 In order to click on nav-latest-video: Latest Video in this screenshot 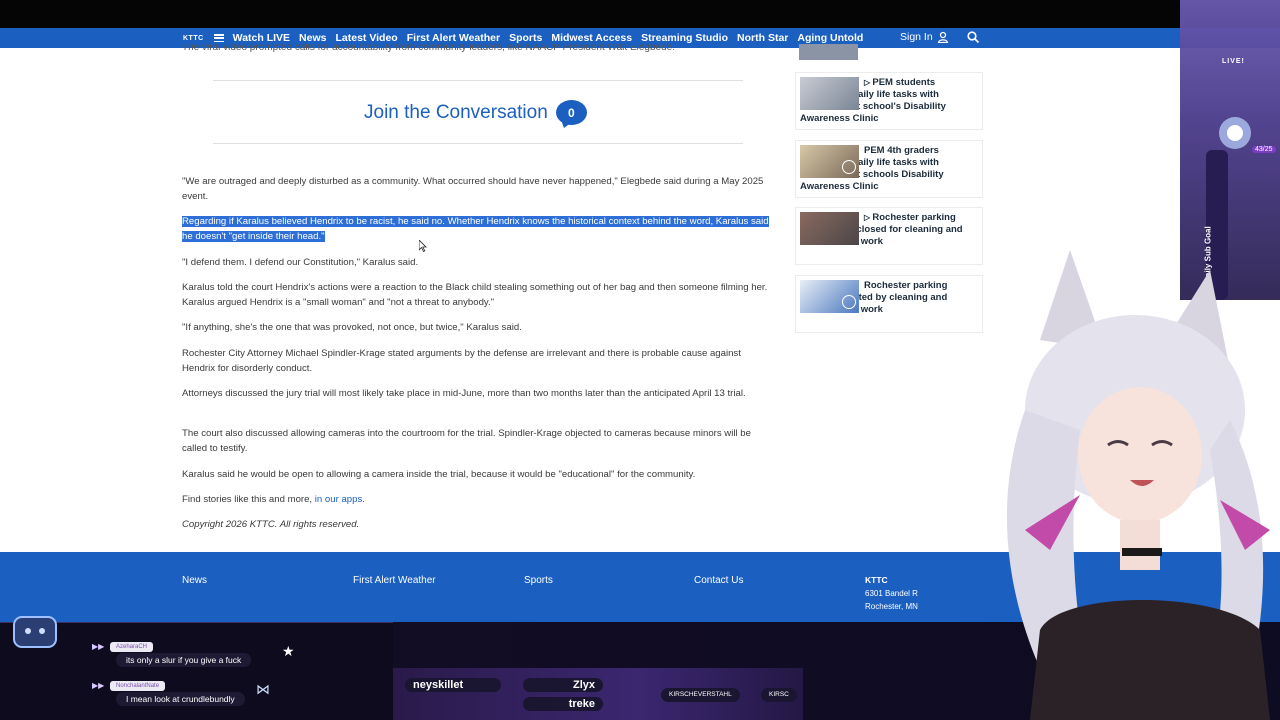, I will do `click(366, 38)`.